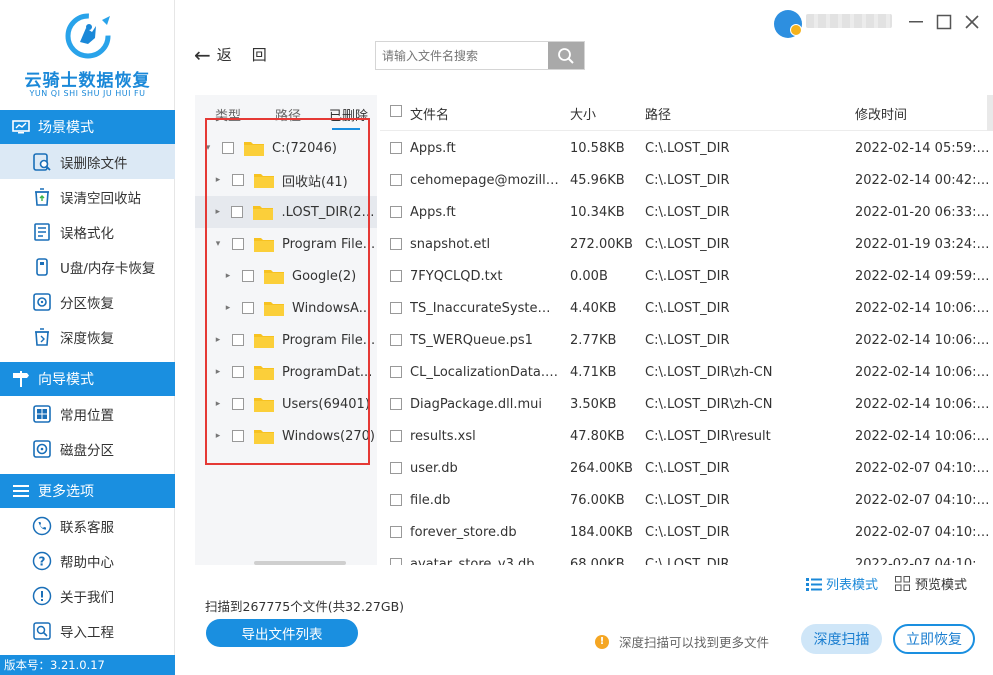 The width and height of the screenshot is (993, 675). What do you see at coordinates (931, 583) in the screenshot?
I see `preview-view-toggle: 预览模式` at bounding box center [931, 583].